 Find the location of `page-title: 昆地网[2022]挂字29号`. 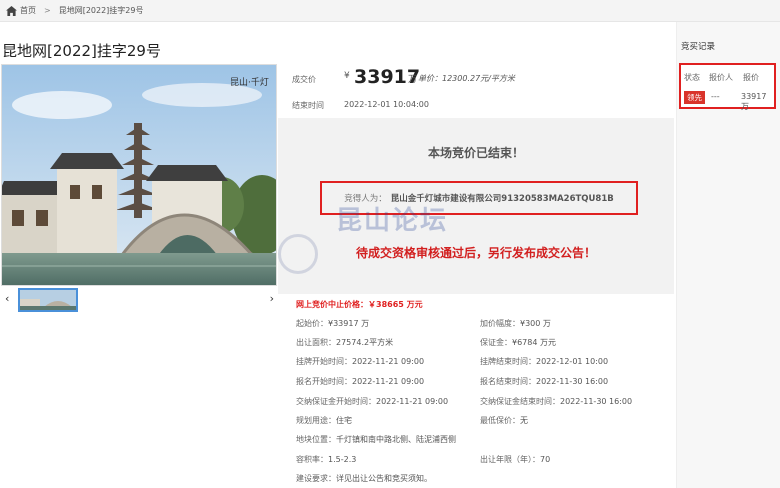

page-title: 昆地网[2022]挂字29号 is located at coordinates (81, 51).